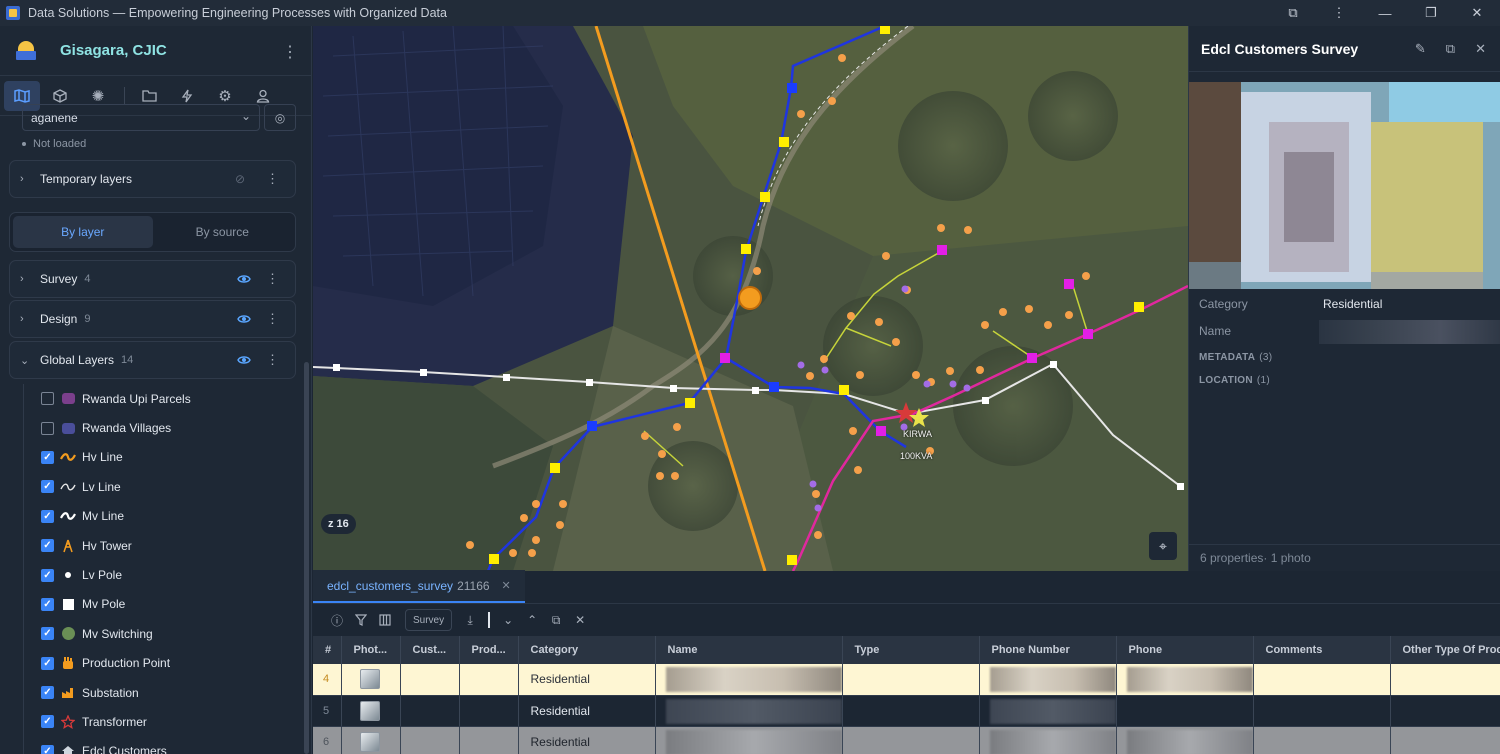 Image resolution: width=1500 pixels, height=754 pixels. Describe the element at coordinates (587, 650) in the screenshot. I see `column-header: Category` at that location.